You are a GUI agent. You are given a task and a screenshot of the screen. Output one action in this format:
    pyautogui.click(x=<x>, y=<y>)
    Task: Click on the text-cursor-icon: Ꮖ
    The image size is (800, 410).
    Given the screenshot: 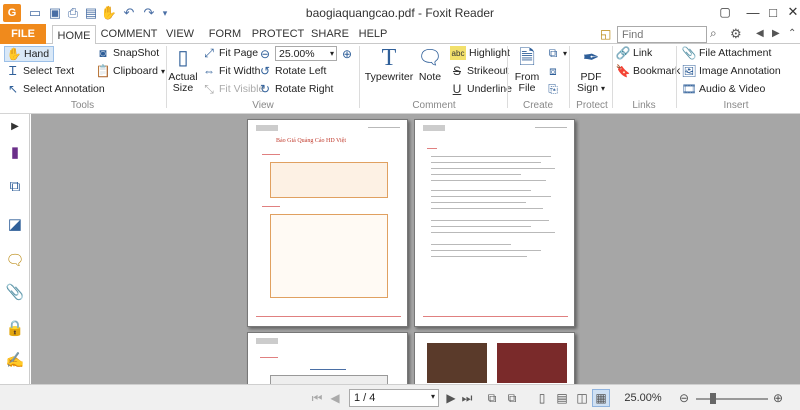 What is the action you would take?
    pyautogui.click(x=13, y=70)
    